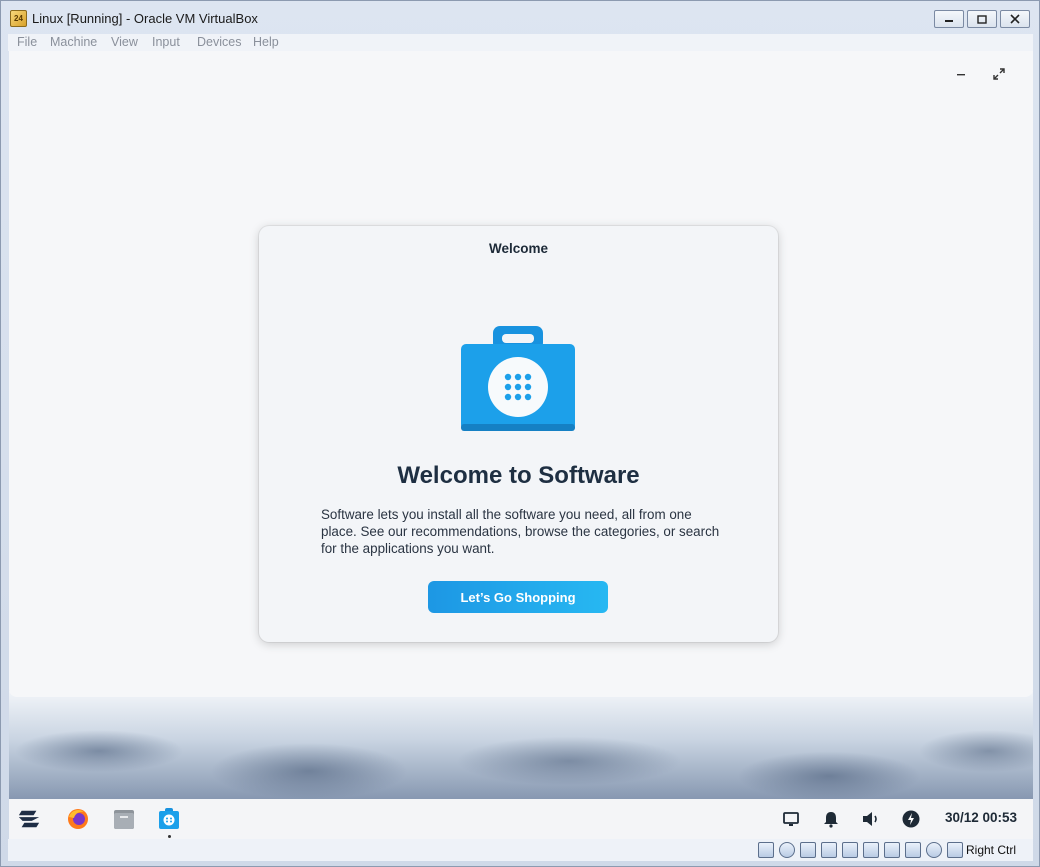 This screenshot has width=1040, height=867. Describe the element at coordinates (518, 378) in the screenshot. I see `software-bag-icon` at that location.